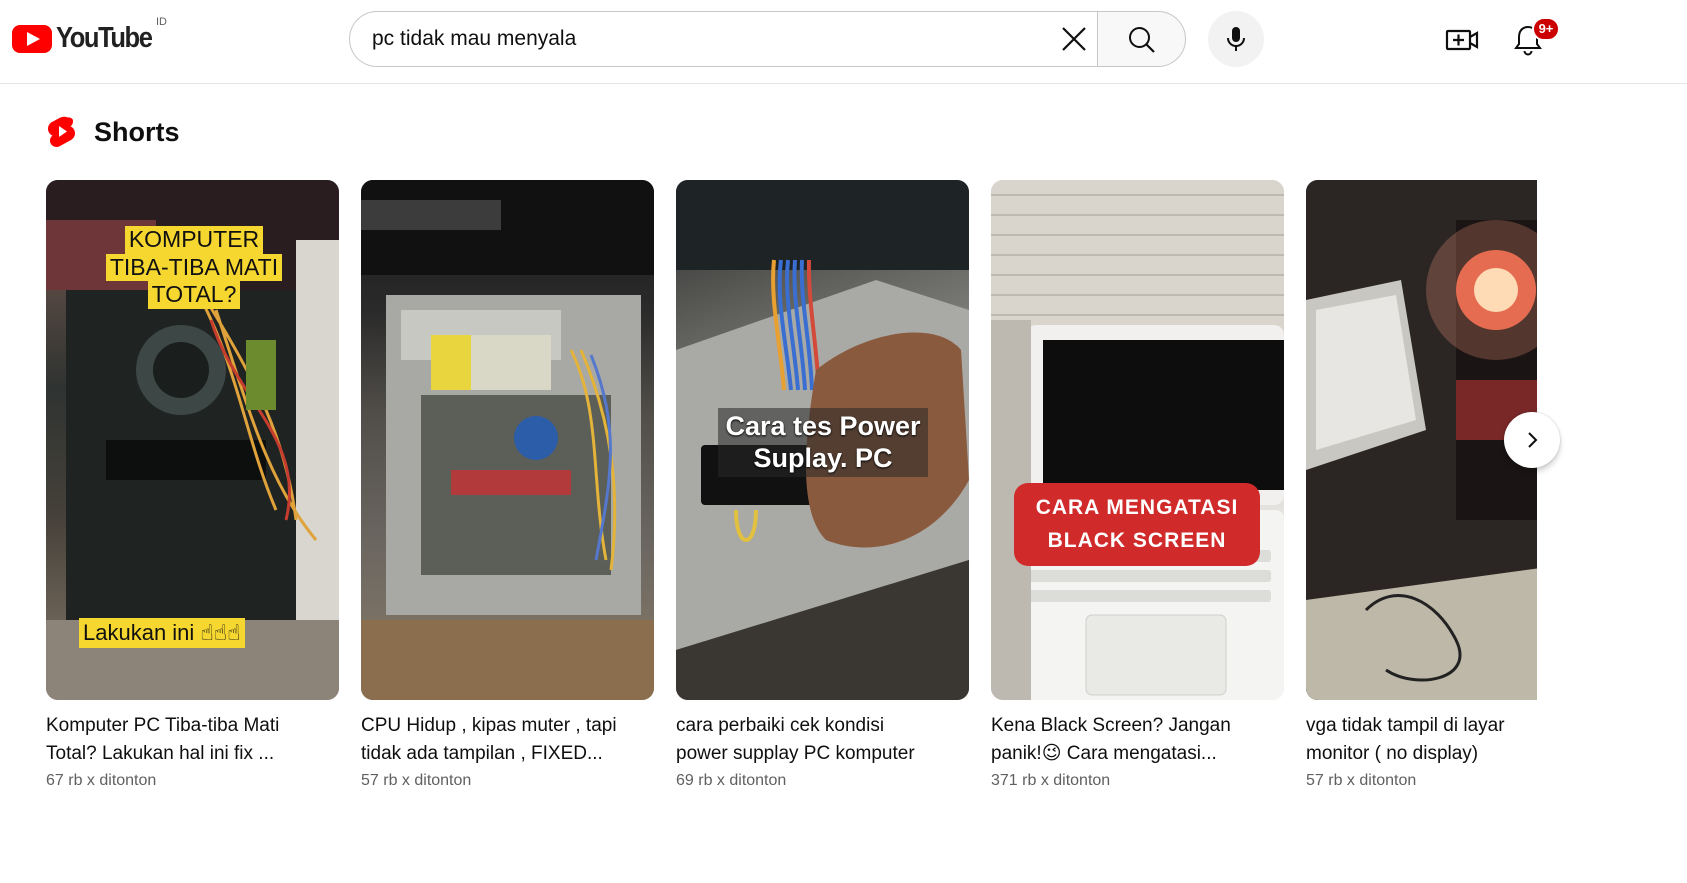 This screenshot has height=883, width=1687. What do you see at coordinates (32, 38) in the screenshot?
I see `youtube-play-icon` at bounding box center [32, 38].